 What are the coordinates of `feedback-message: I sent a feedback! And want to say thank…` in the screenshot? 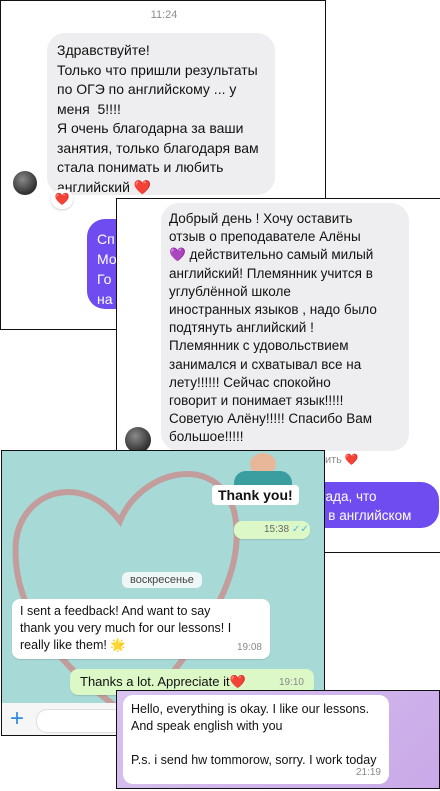 It's located at (141, 629).